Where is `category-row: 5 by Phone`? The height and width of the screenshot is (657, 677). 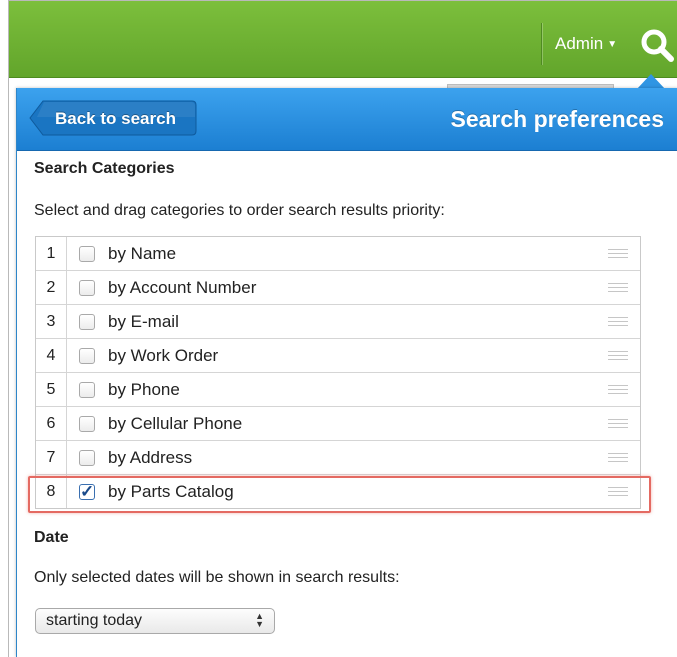 category-row: 5 by Phone is located at coordinates (338, 389).